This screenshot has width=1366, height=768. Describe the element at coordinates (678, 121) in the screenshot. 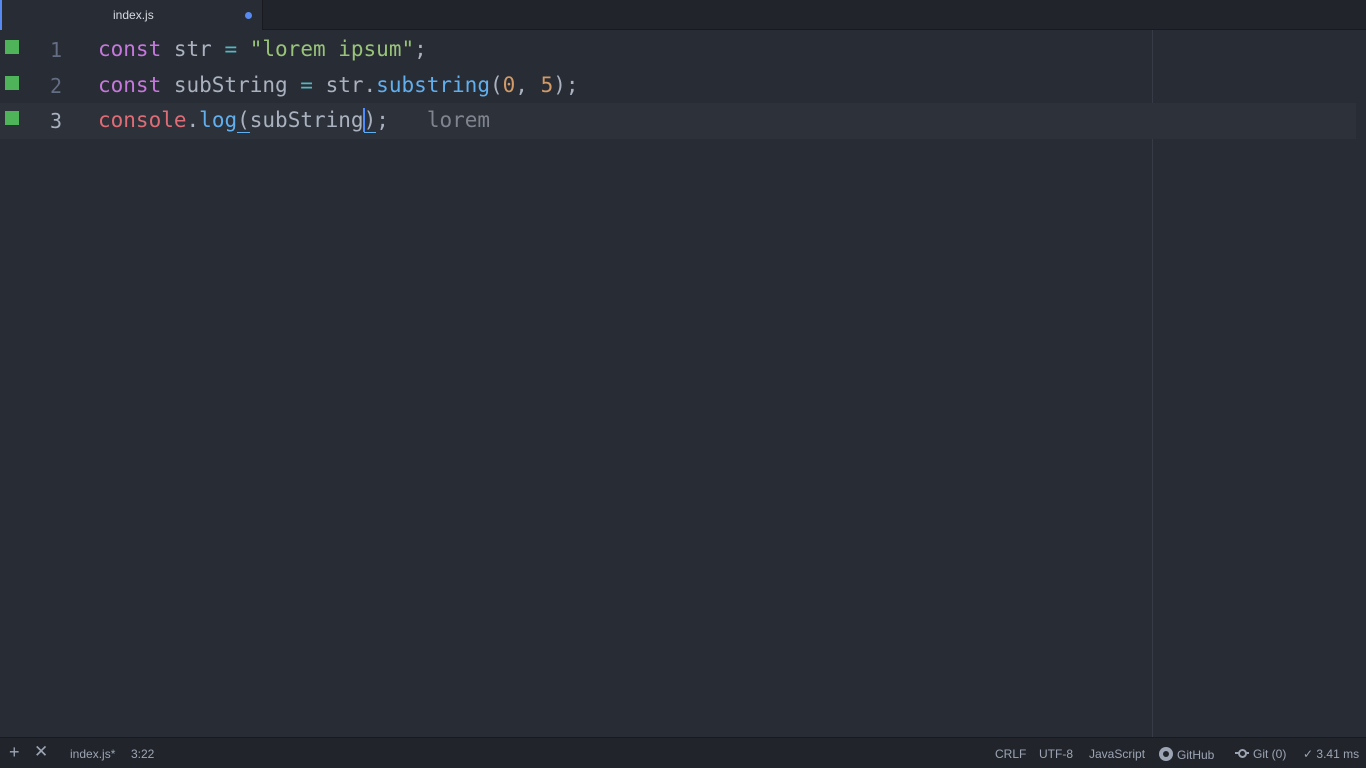

I see `code-line-3: 3 console.log(subString); lorem` at that location.